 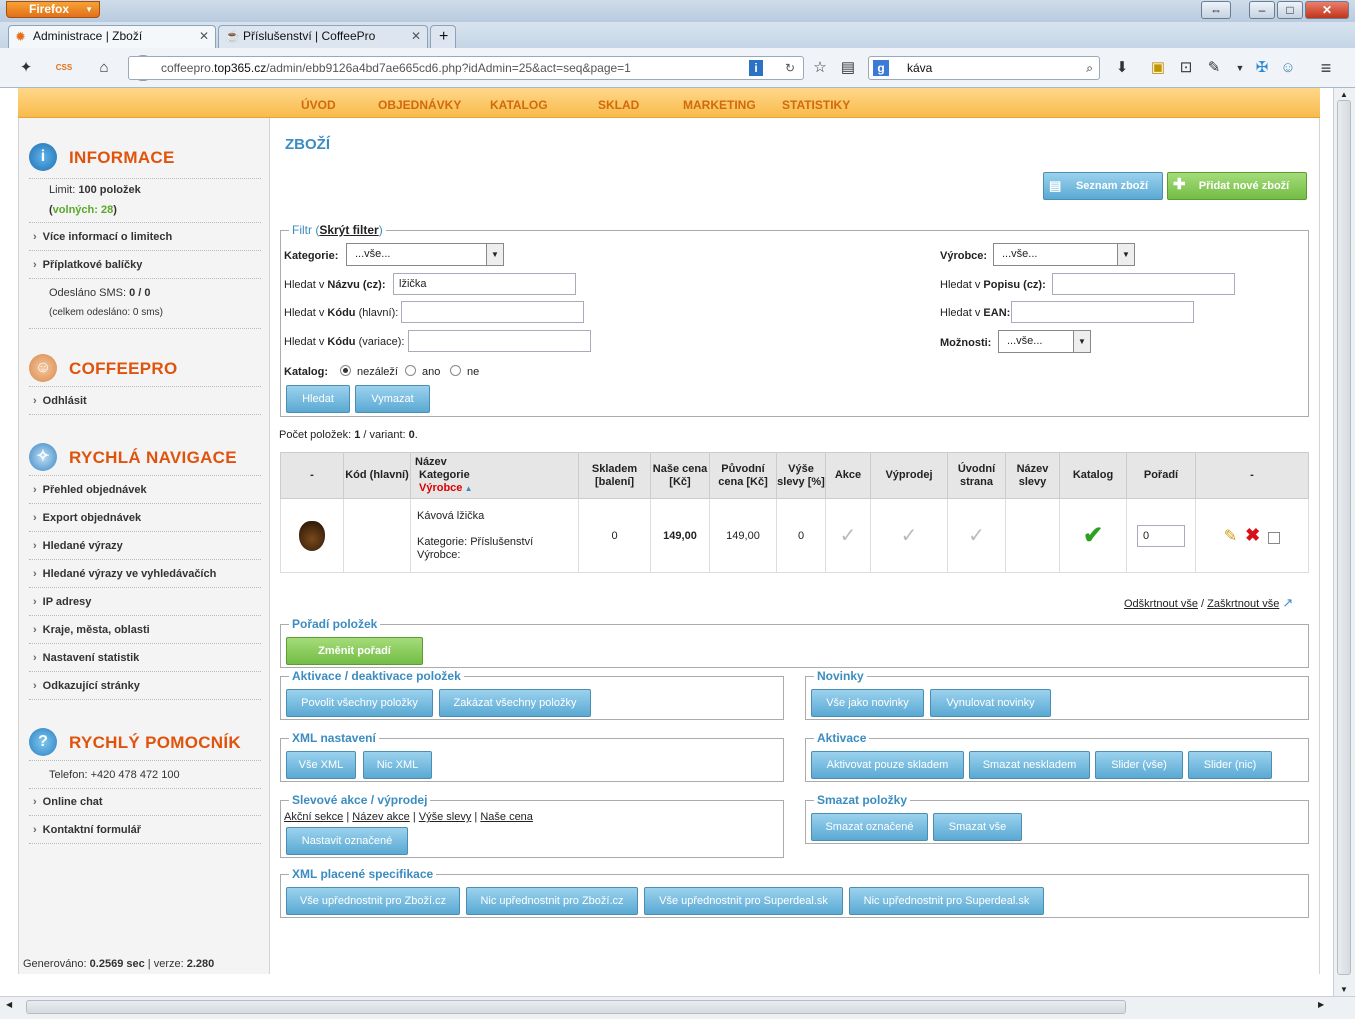 What do you see at coordinates (618, 105) in the screenshot?
I see `menu-sklad: SKLAD` at bounding box center [618, 105].